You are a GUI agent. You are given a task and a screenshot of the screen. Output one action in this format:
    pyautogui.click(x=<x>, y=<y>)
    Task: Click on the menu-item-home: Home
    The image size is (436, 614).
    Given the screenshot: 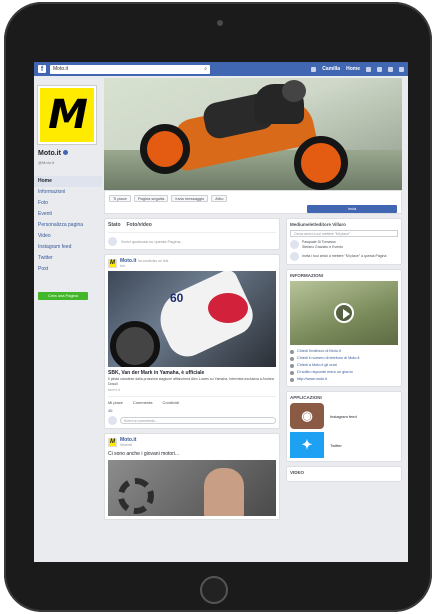 What is the action you would take?
    pyautogui.click(x=68, y=181)
    